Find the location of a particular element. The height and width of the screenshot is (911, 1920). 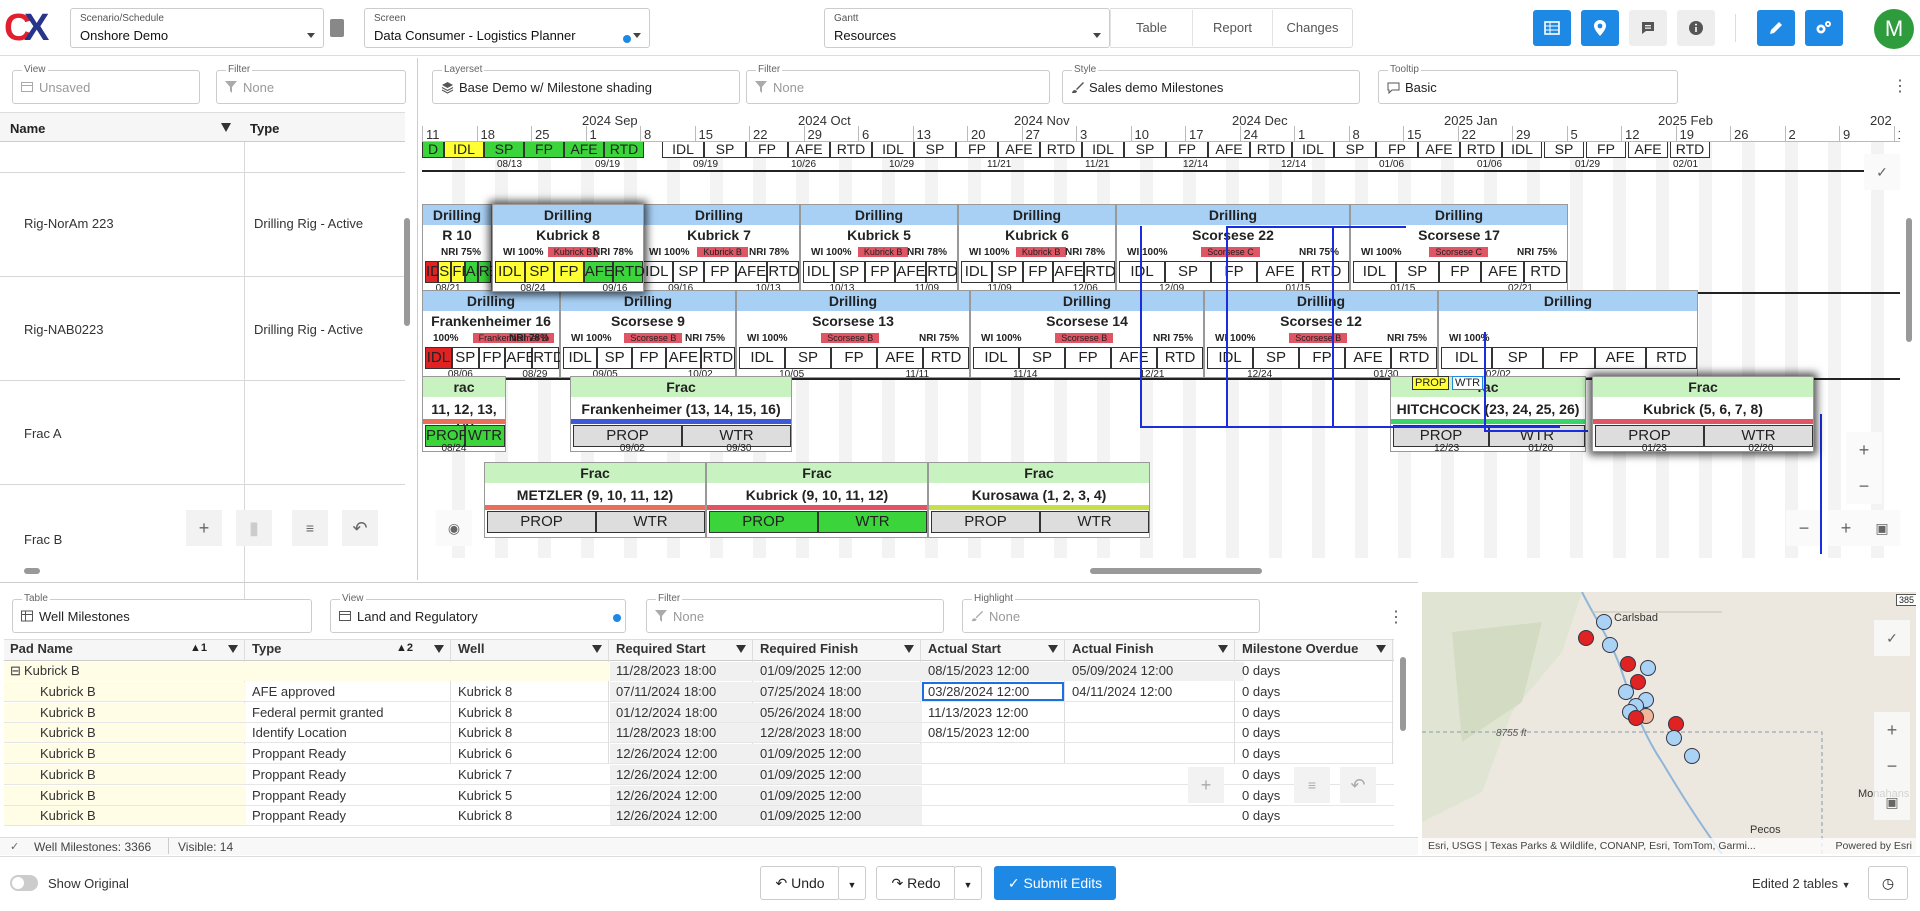

gantt-filter-field: Filter None is located at coordinates (898, 84).